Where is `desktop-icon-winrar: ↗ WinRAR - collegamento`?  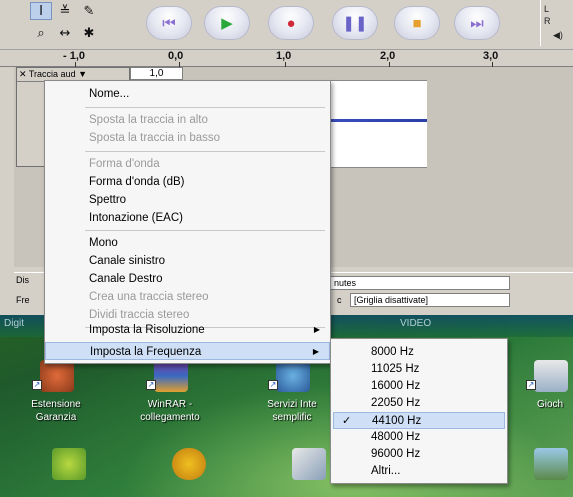 desktop-icon-winrar: ↗ WinRAR - collegamento is located at coordinates (170, 395).